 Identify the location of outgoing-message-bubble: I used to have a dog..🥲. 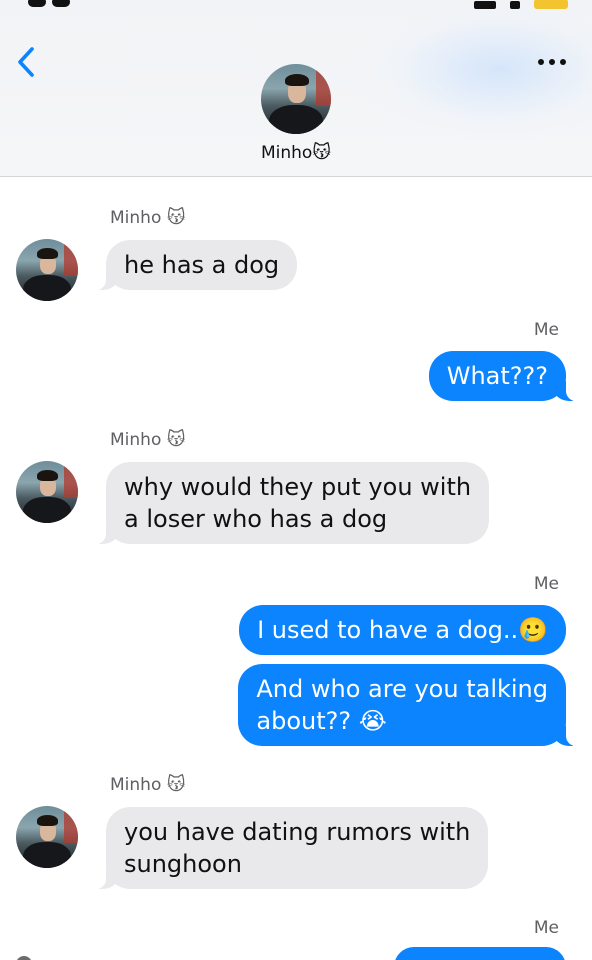
(402, 630).